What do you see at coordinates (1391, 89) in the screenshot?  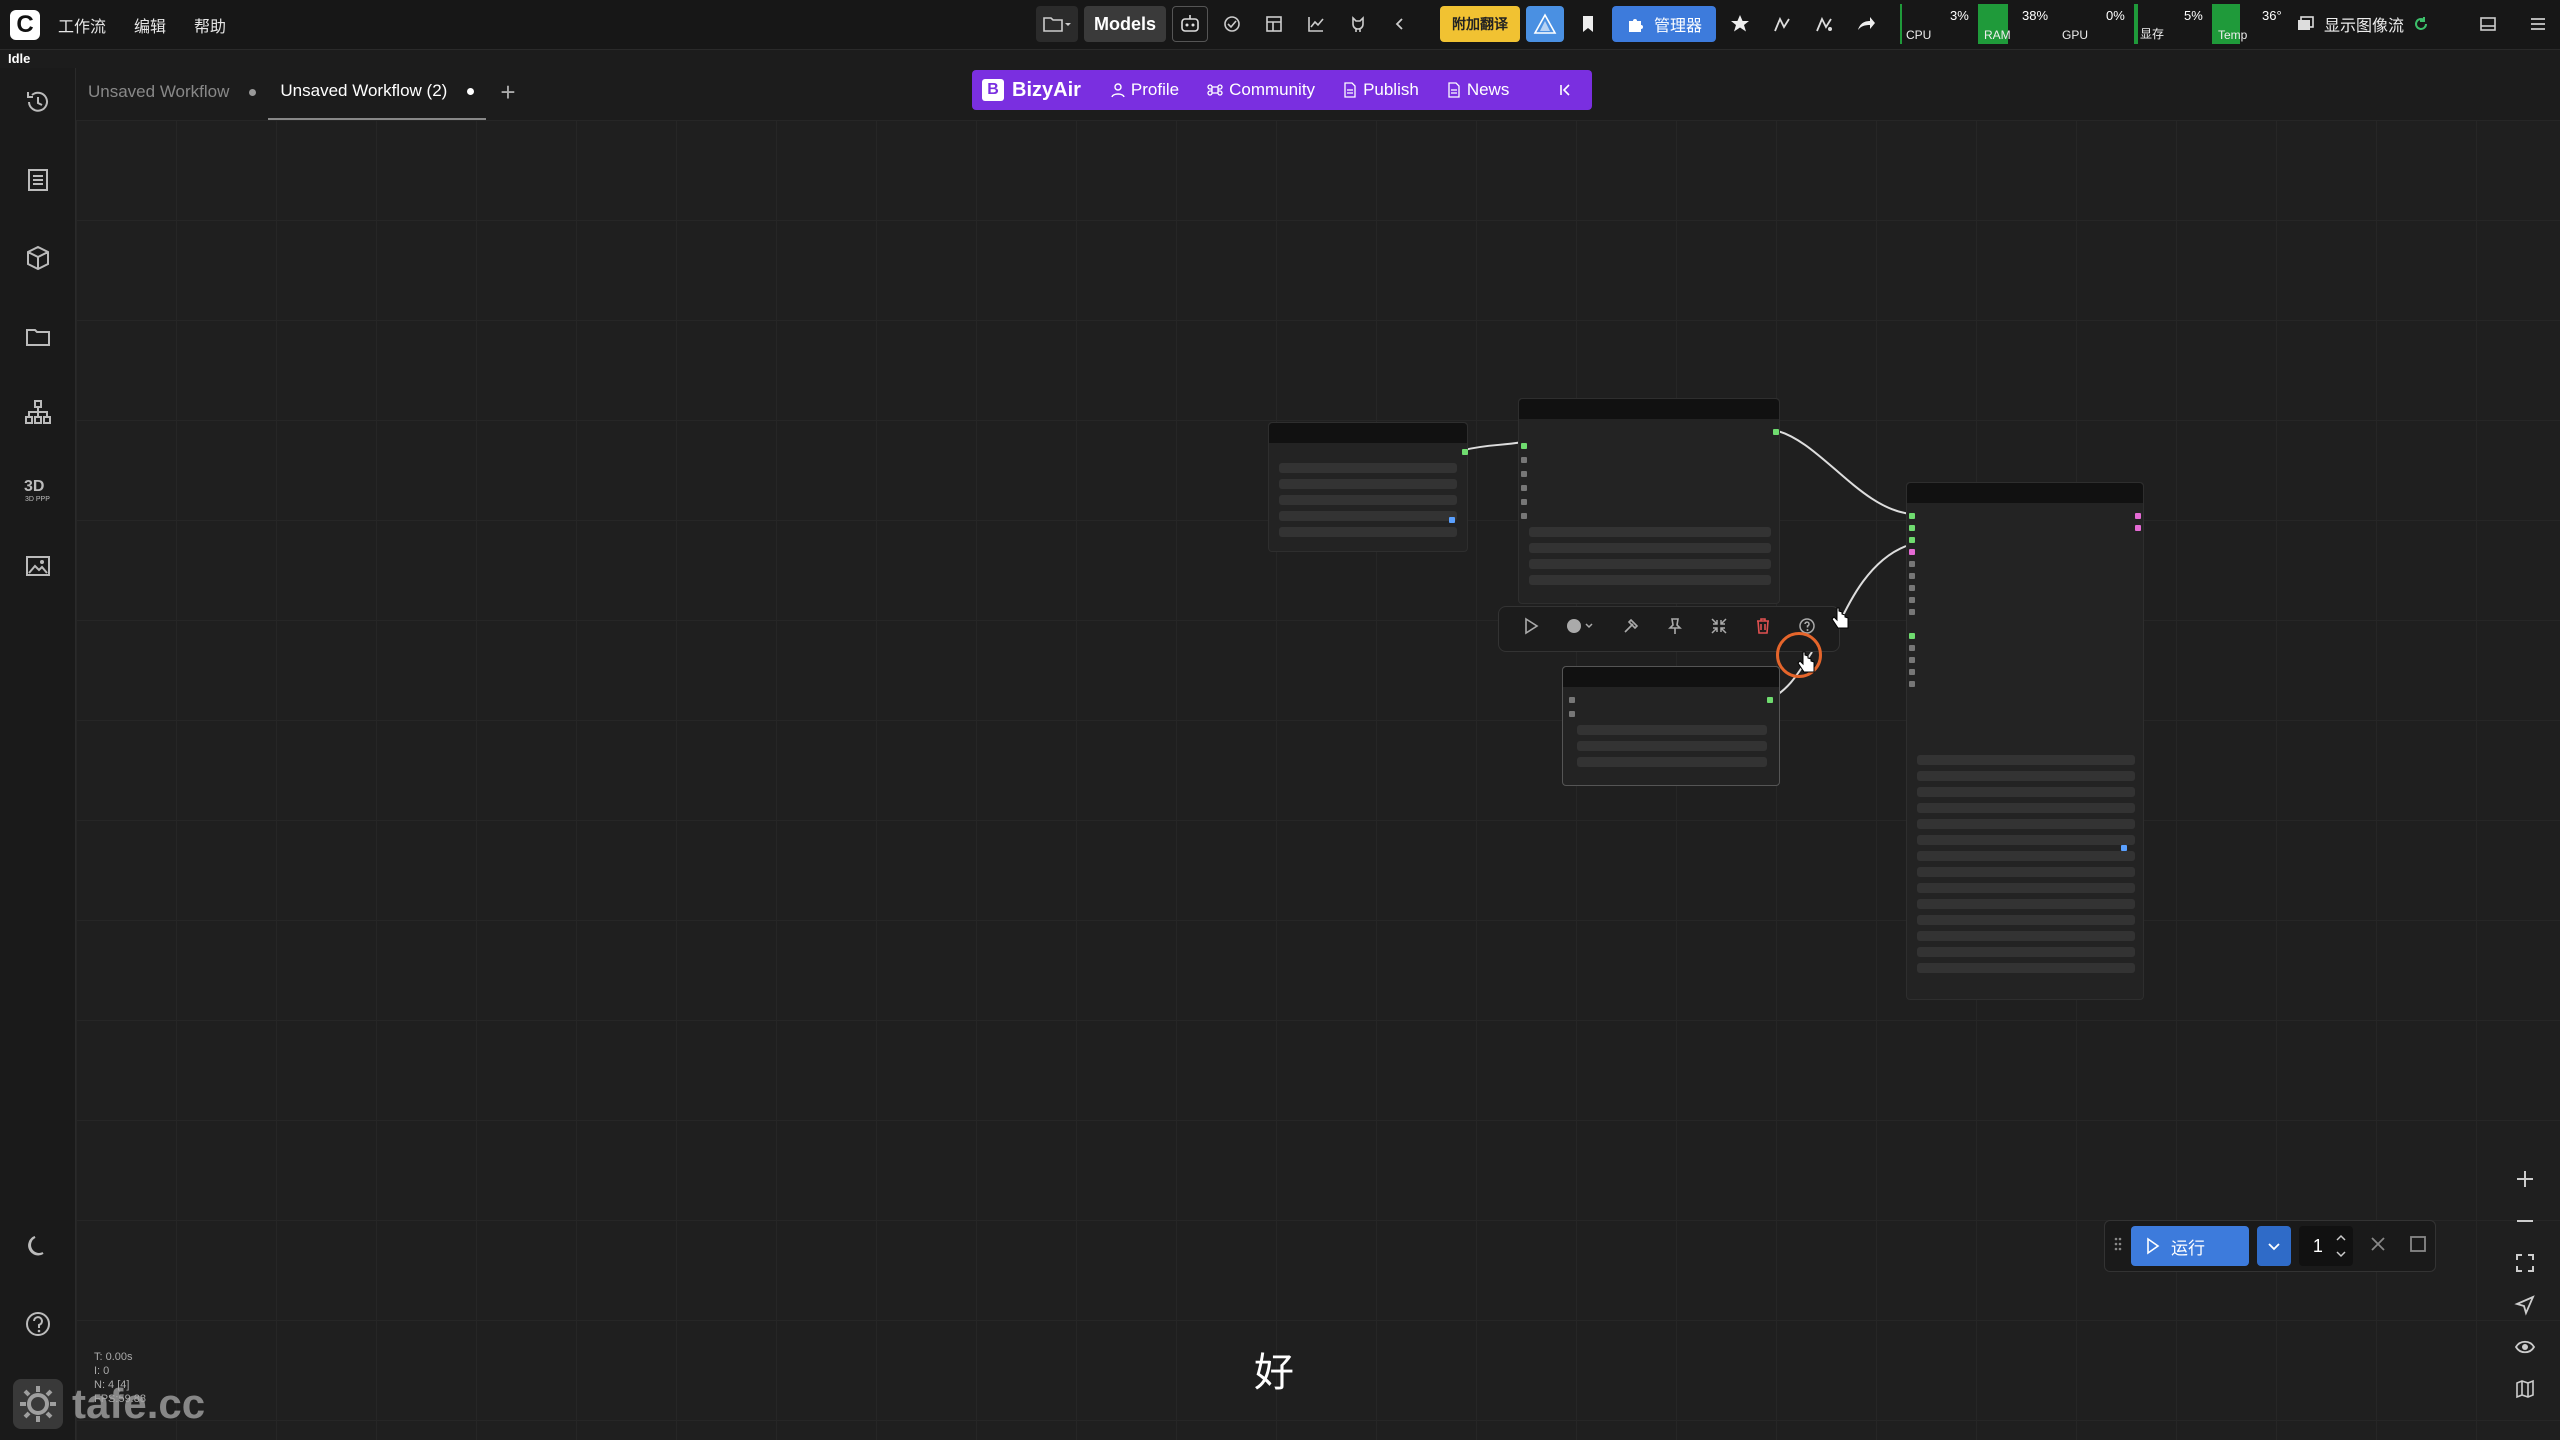 I see `bizyair-publish-label: Publish` at bounding box center [1391, 89].